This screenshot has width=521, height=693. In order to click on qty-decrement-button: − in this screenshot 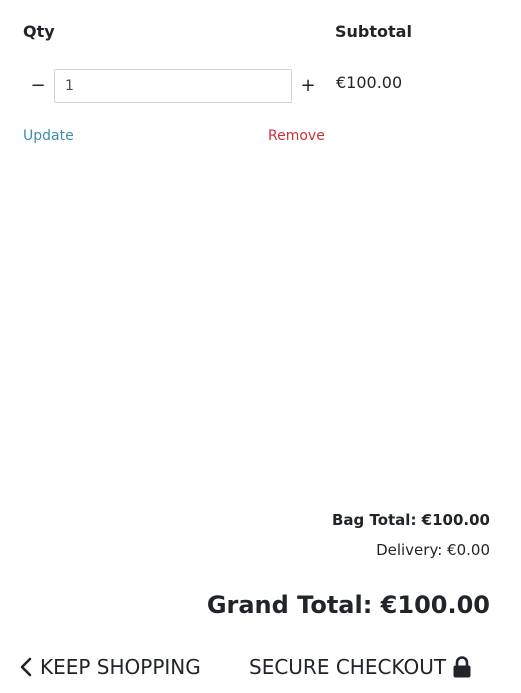, I will do `click(38, 86)`.